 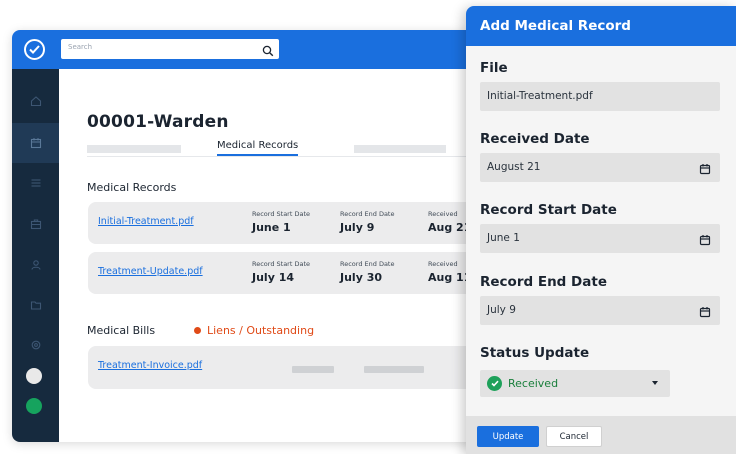 What do you see at coordinates (80, 47) in the screenshot?
I see `search-placeholder: Search` at bounding box center [80, 47].